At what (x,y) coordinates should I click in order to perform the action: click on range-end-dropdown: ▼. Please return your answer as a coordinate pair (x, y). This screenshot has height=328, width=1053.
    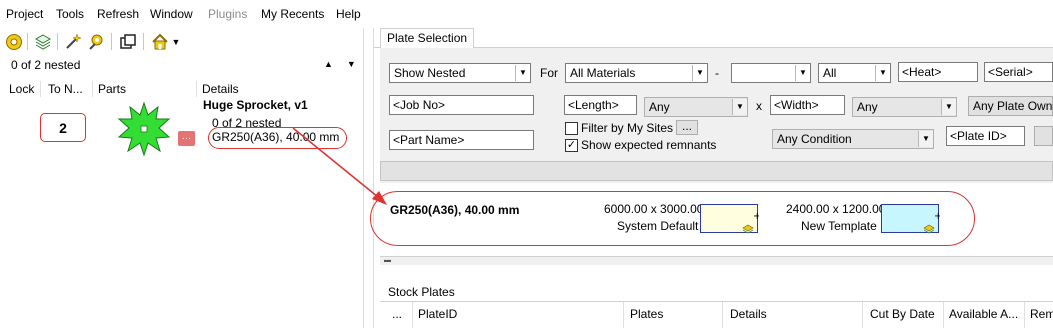
    Looking at the image, I should click on (771, 73).